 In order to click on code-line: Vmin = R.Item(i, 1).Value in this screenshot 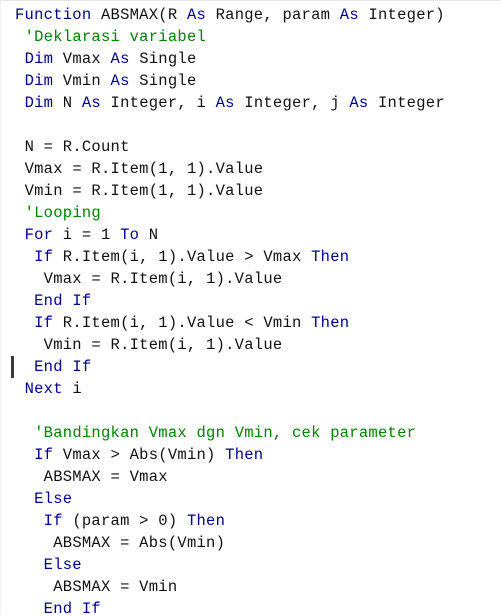, I will do `click(251, 345)`.